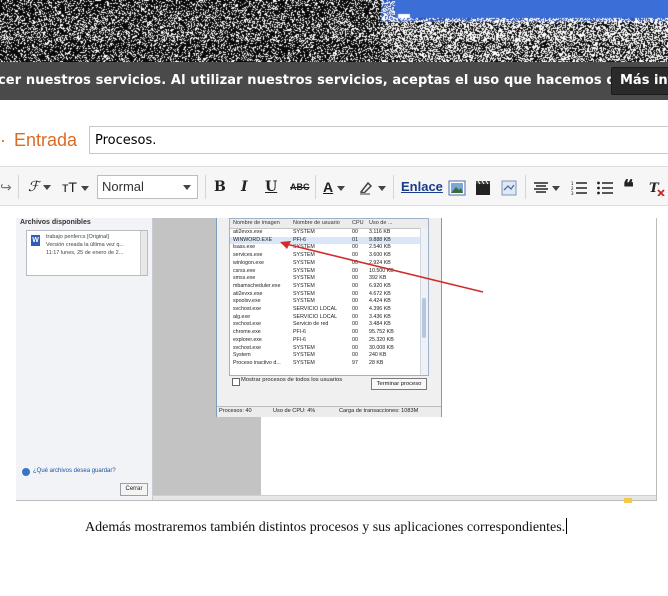  What do you see at coordinates (380, 293) in the screenshot?
I see `process-cell: 4.672 KB` at bounding box center [380, 293].